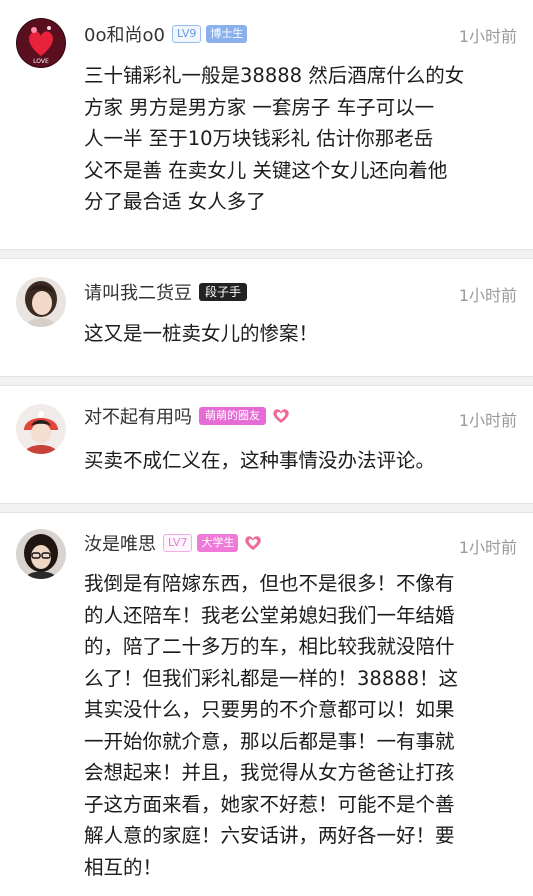  What do you see at coordinates (271, 678) in the screenshot?
I see `comment-line: 么了！但我们彩礼都是一样的！38888！这` at bounding box center [271, 678].